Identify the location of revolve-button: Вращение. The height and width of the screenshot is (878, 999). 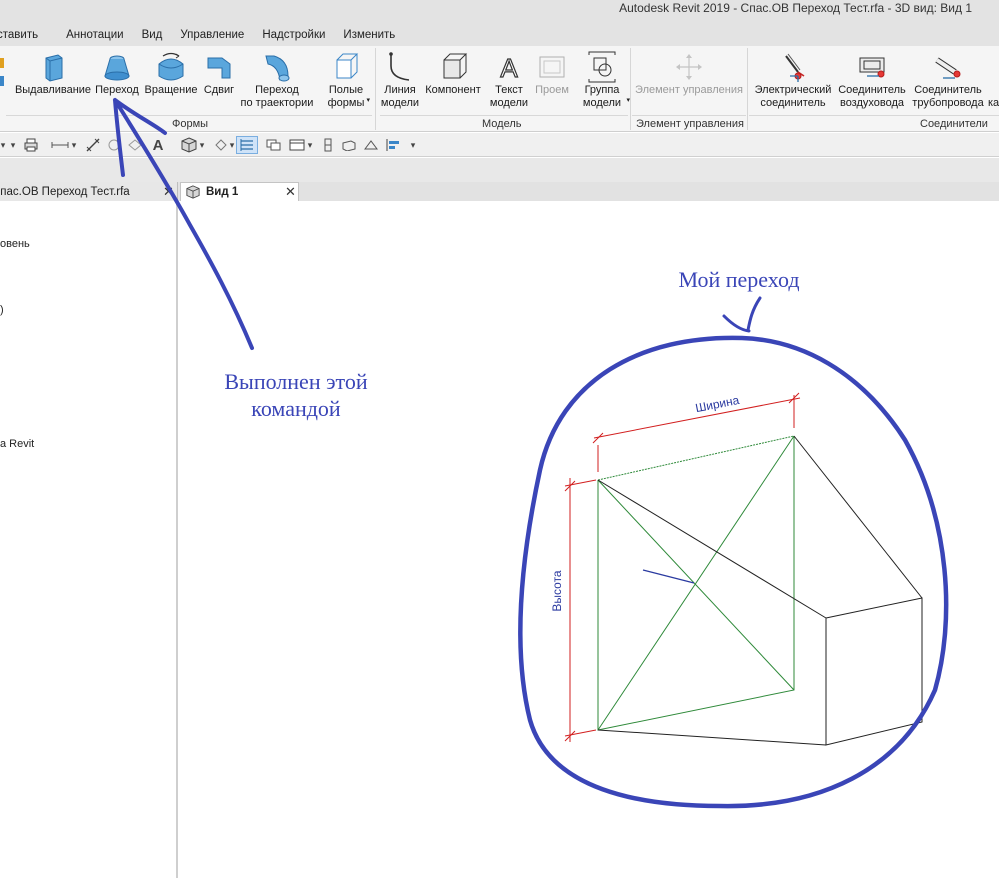
(171, 73).